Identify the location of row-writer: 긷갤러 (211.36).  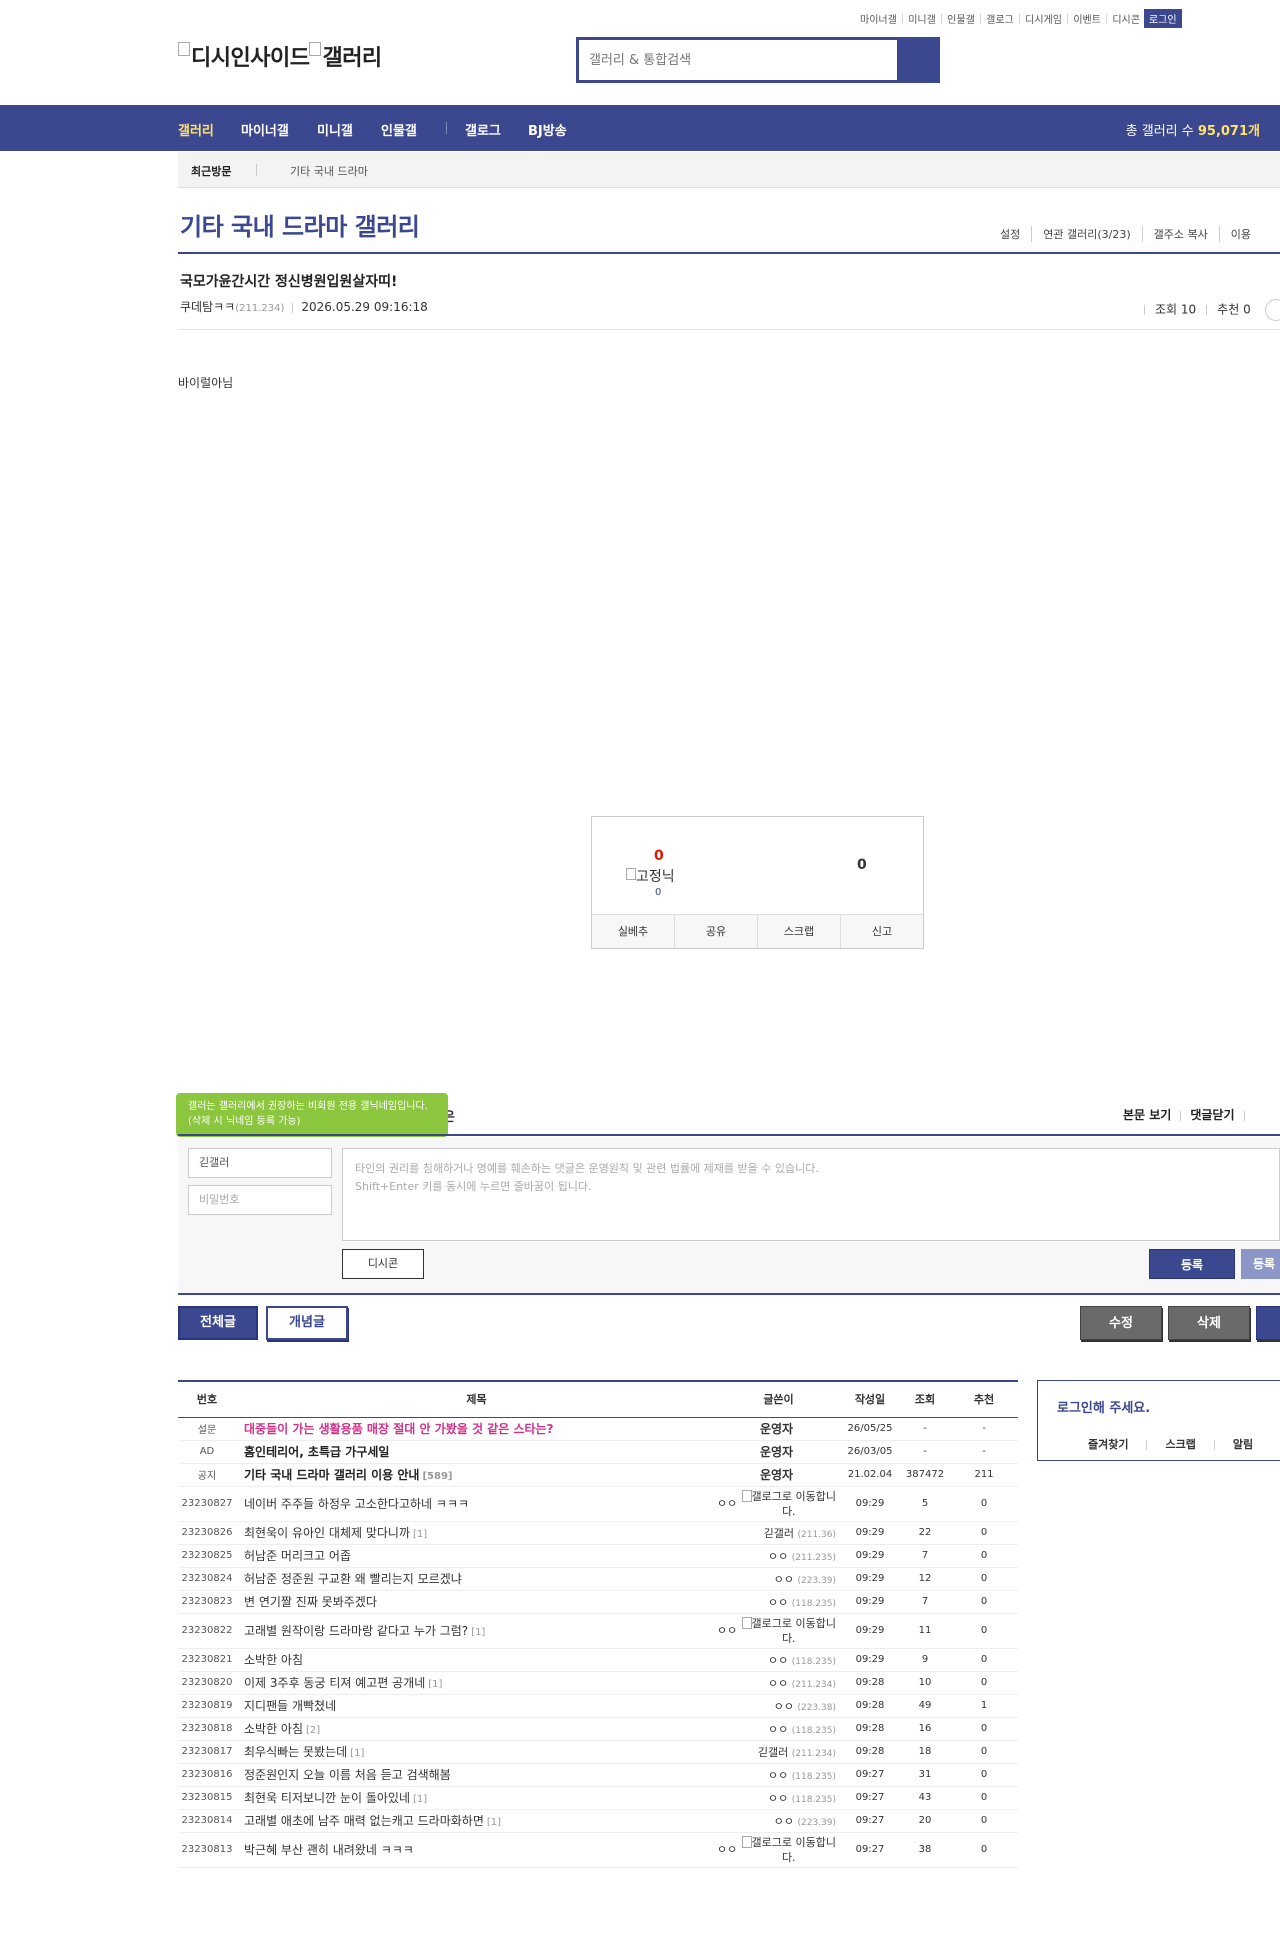
(778, 1533).